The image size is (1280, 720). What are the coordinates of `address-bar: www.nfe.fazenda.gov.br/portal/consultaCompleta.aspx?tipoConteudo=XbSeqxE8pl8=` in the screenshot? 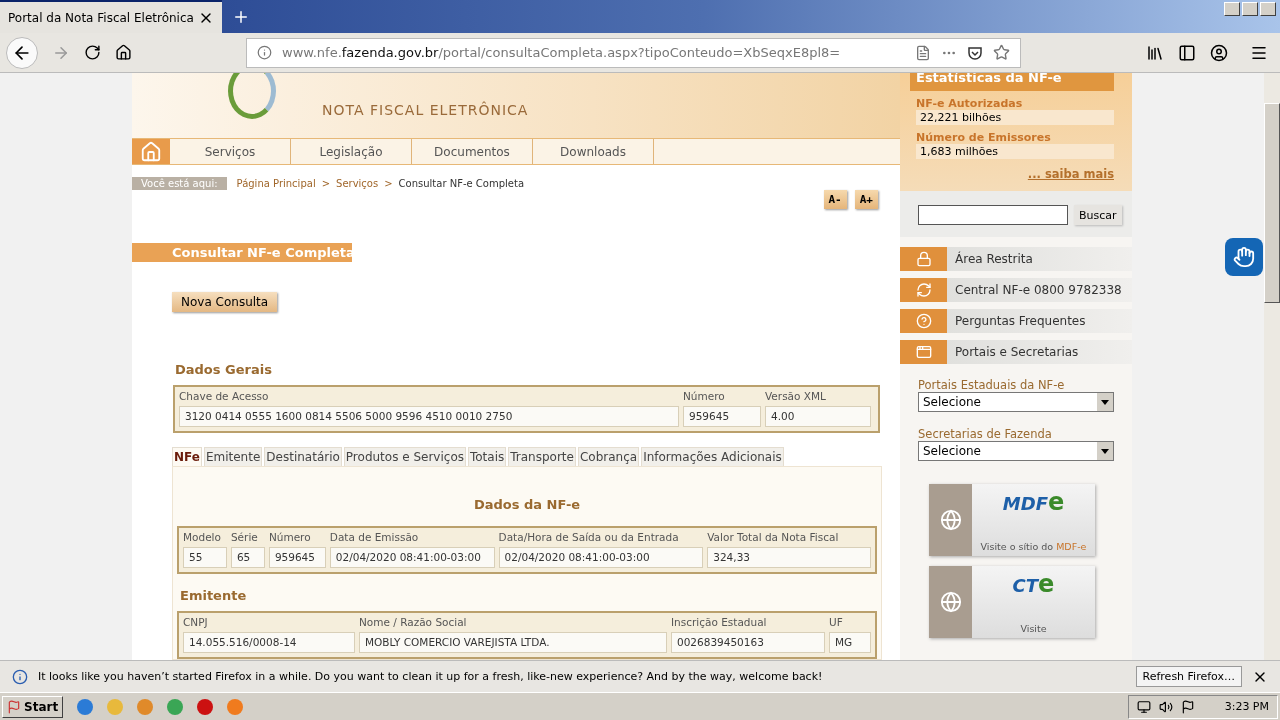 It's located at (633, 52).